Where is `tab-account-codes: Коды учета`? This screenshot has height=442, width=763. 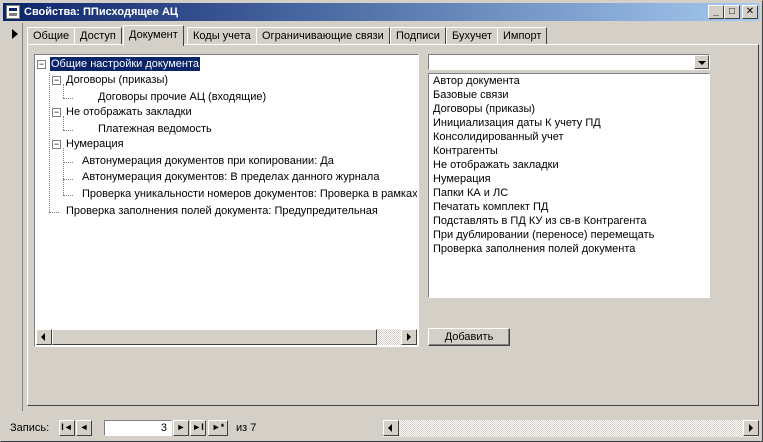 tab-account-codes: Коды учета is located at coordinates (222, 36).